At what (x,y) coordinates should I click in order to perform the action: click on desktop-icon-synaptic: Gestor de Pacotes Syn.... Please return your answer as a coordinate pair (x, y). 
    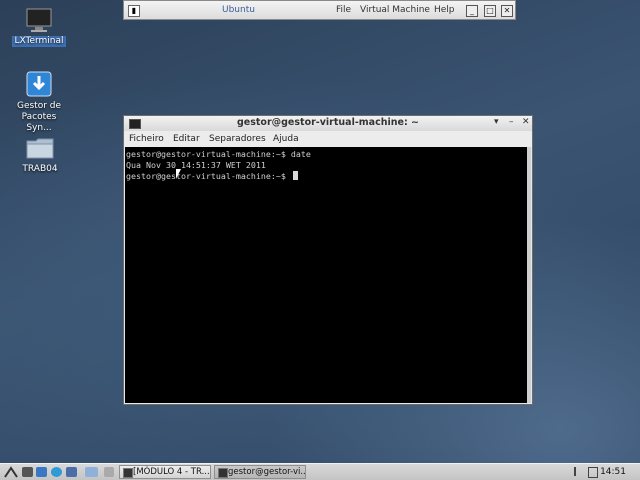
    Looking at the image, I should click on (39, 102).